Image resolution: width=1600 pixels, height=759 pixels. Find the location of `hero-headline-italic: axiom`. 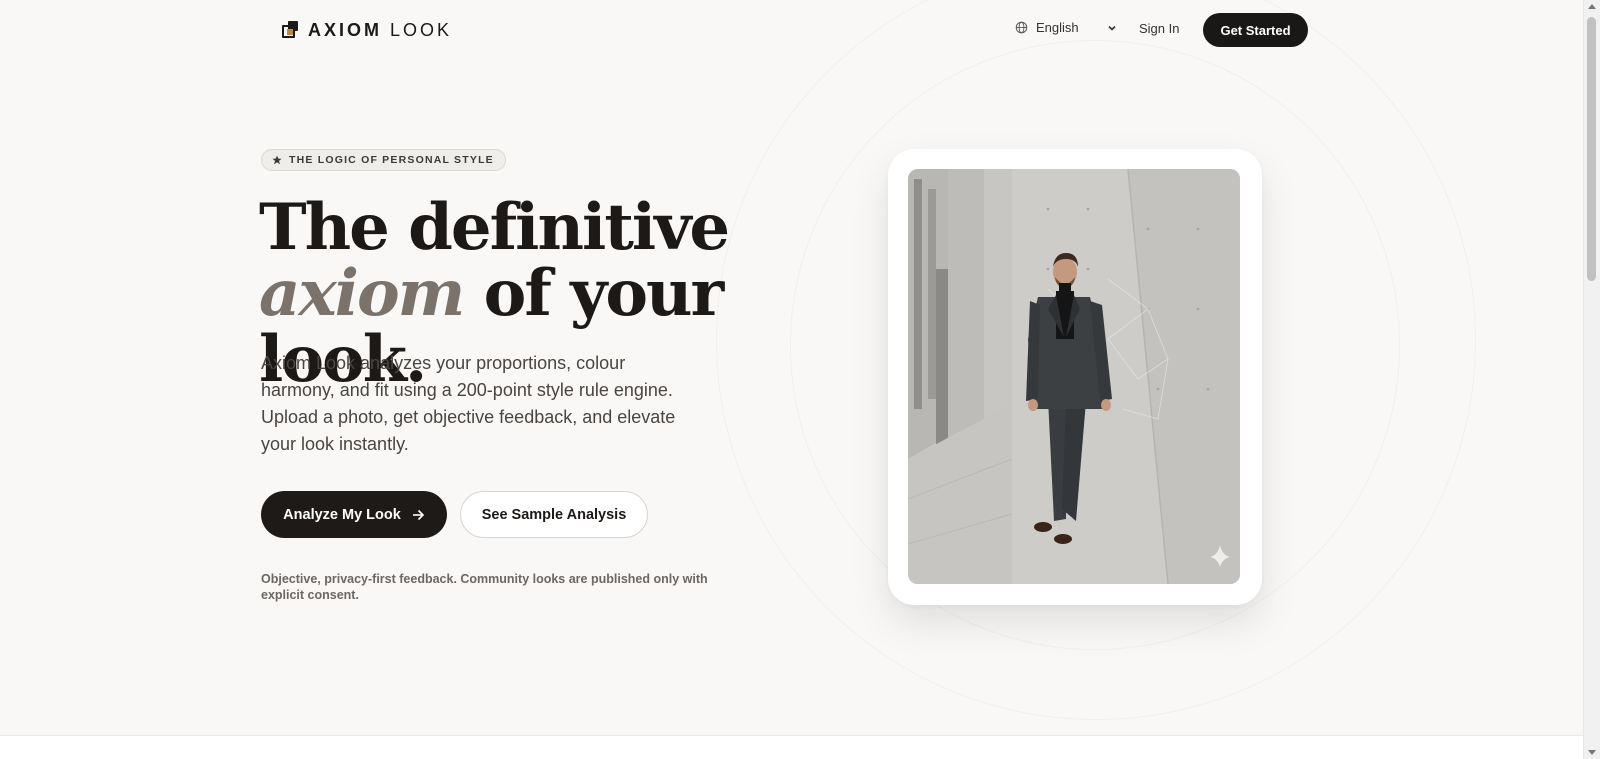

hero-headline-italic: axiom is located at coordinates (362, 293).